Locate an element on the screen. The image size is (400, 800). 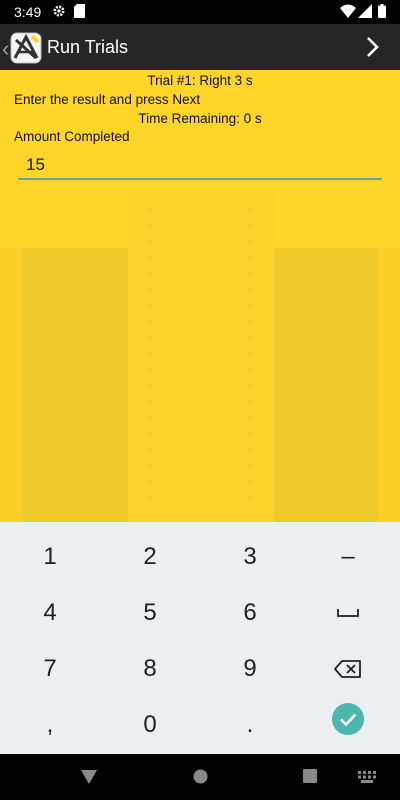
key-5: 5 is located at coordinates (150, 613).